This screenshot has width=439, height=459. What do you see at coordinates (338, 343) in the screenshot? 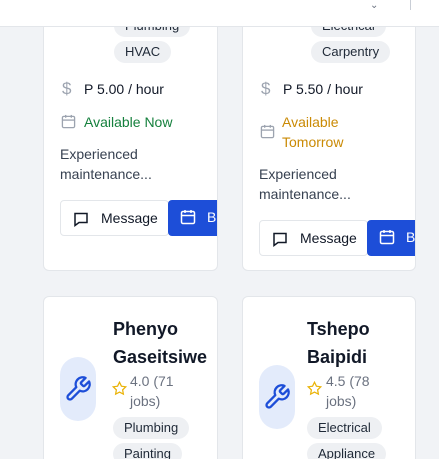
I see `provider-name: Tshepo Baipidi` at bounding box center [338, 343].